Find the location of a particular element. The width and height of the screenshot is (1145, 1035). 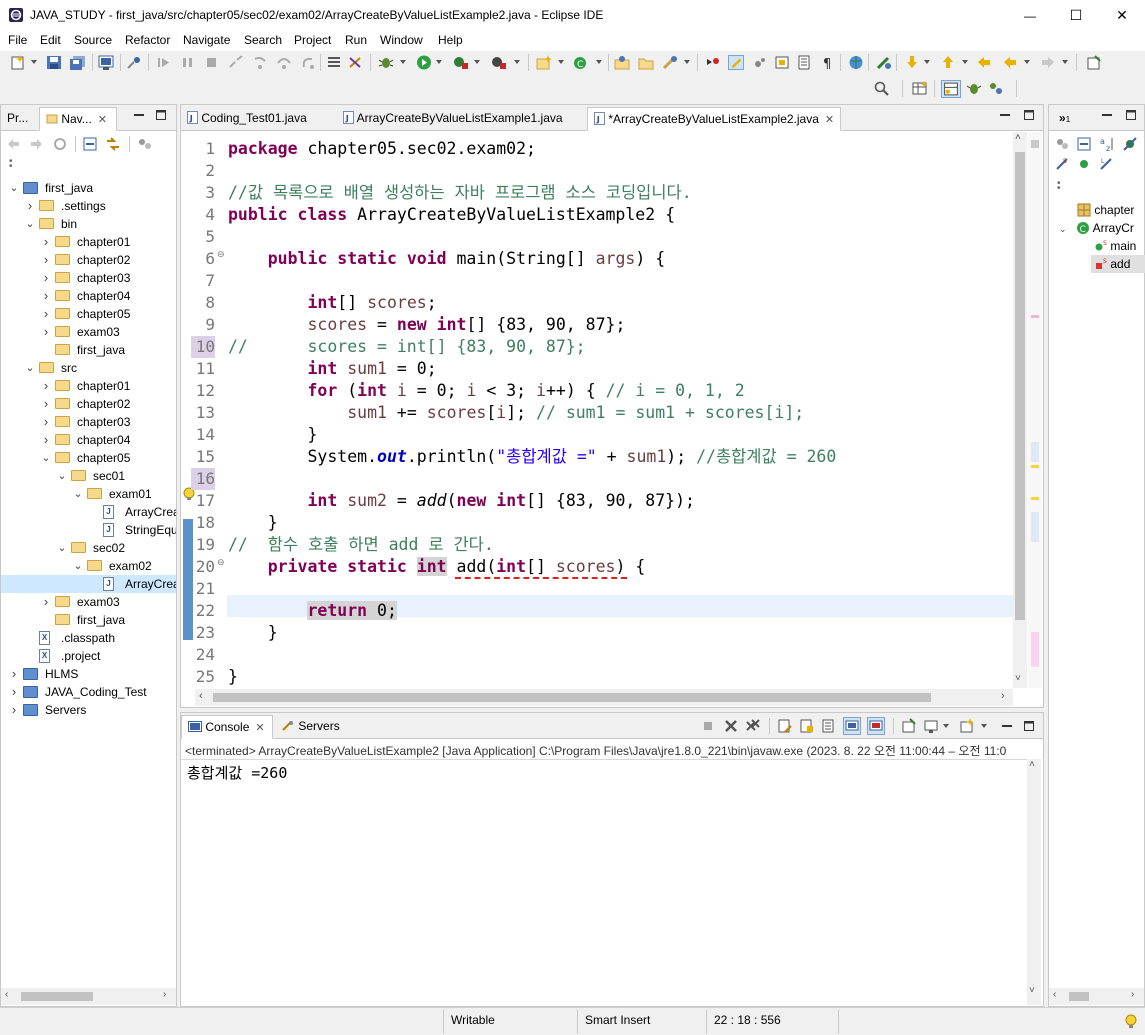

menu-source: Source is located at coordinates (93, 40).